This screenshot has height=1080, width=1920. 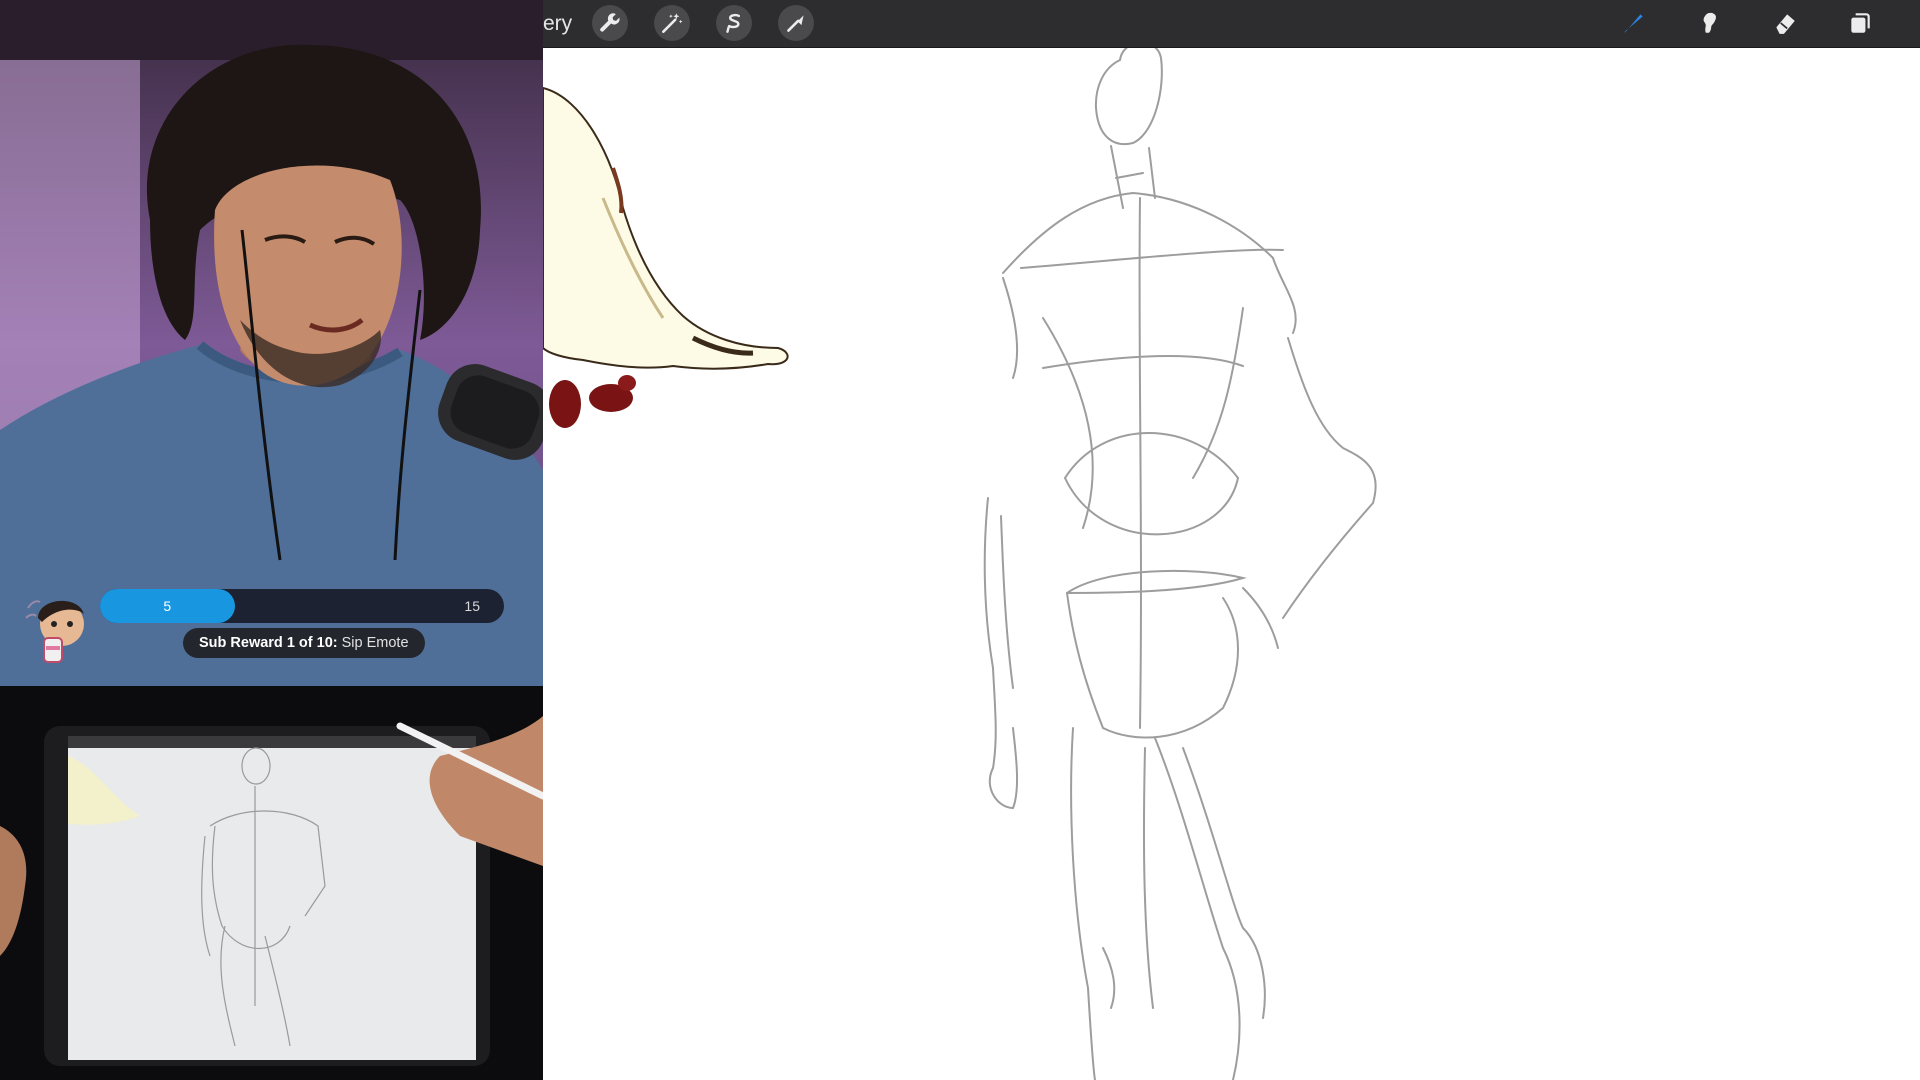 I want to click on layers-icon, so click(x=1860, y=23).